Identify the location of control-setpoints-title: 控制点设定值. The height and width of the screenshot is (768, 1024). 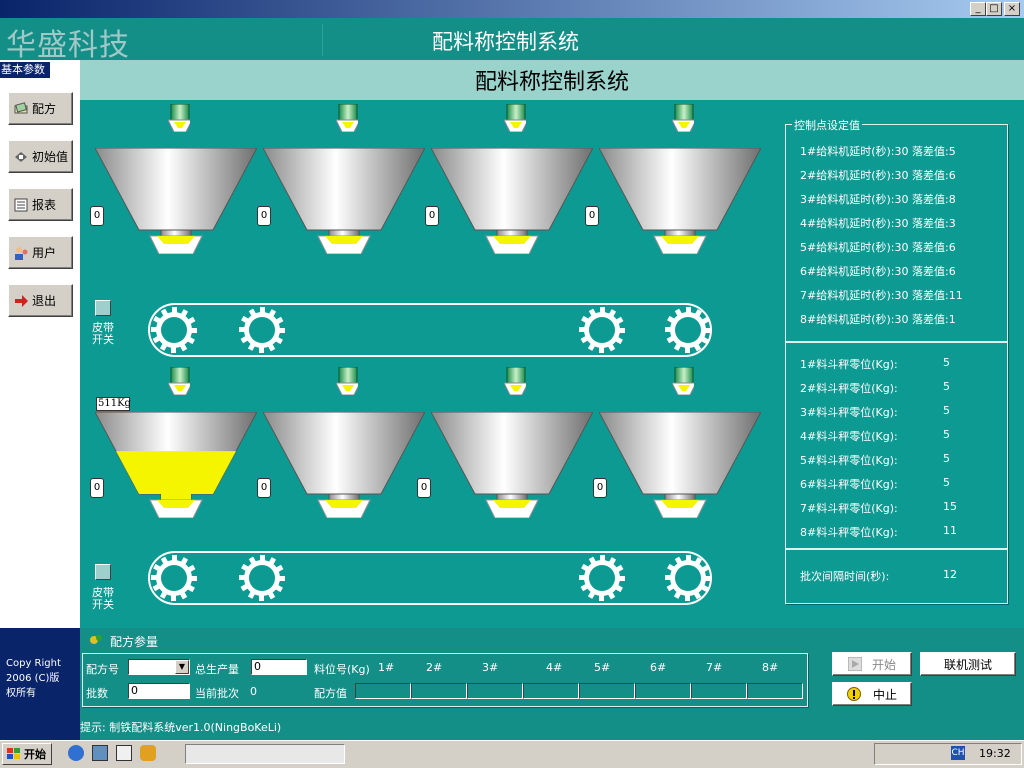
(827, 125).